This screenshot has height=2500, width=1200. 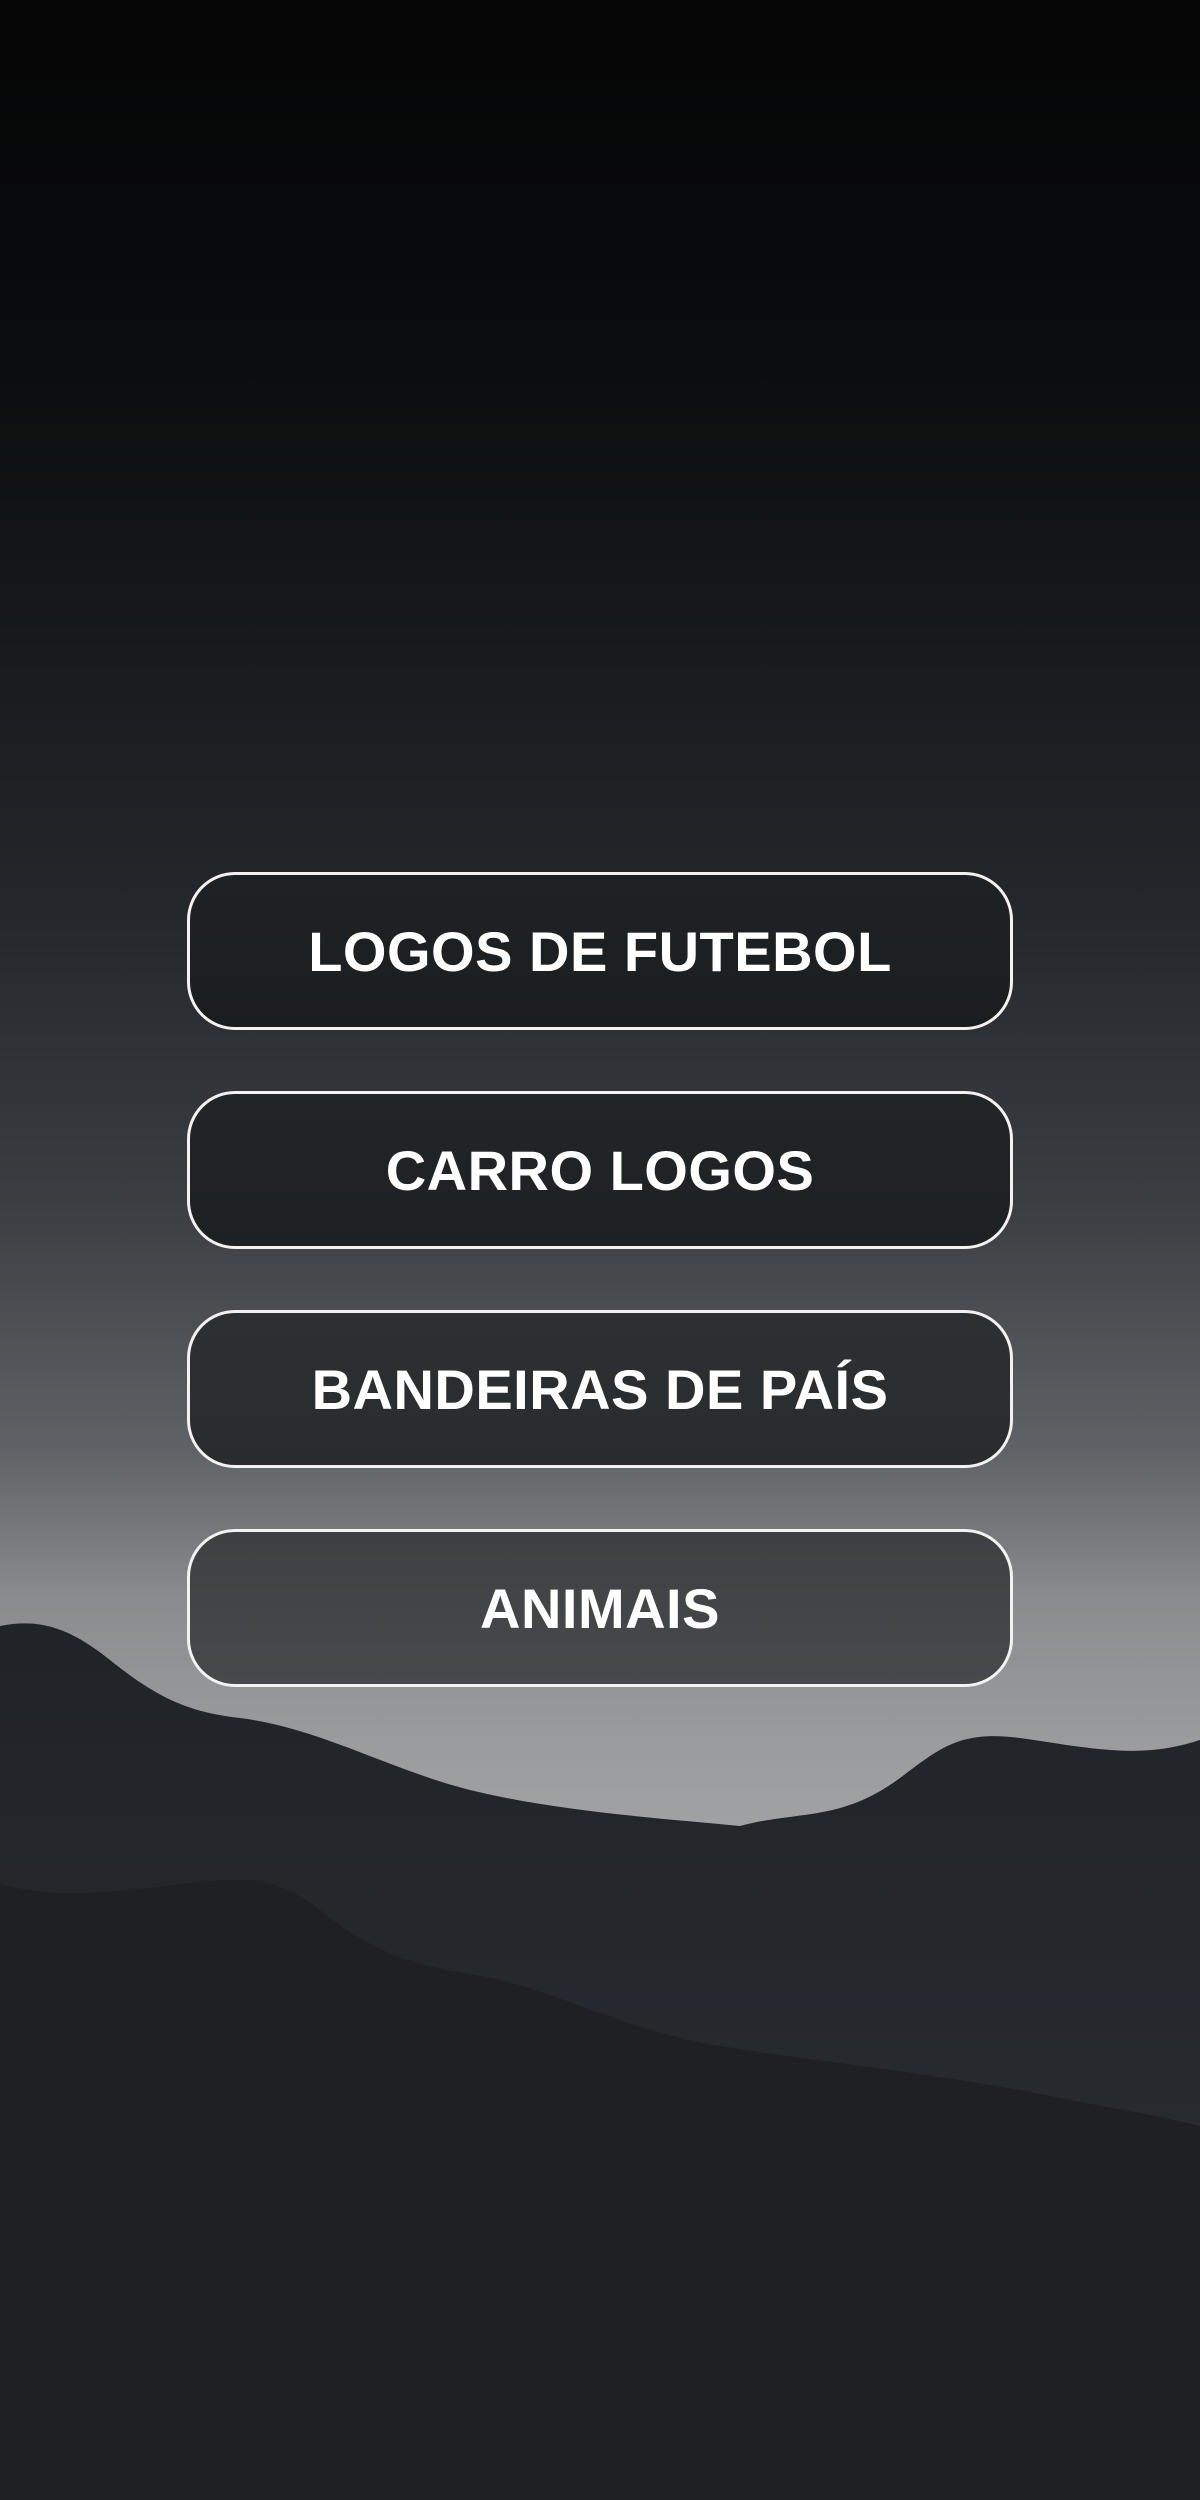 I want to click on football-logos-label: LOGOS DE FUTEBOL, so click(x=600, y=951).